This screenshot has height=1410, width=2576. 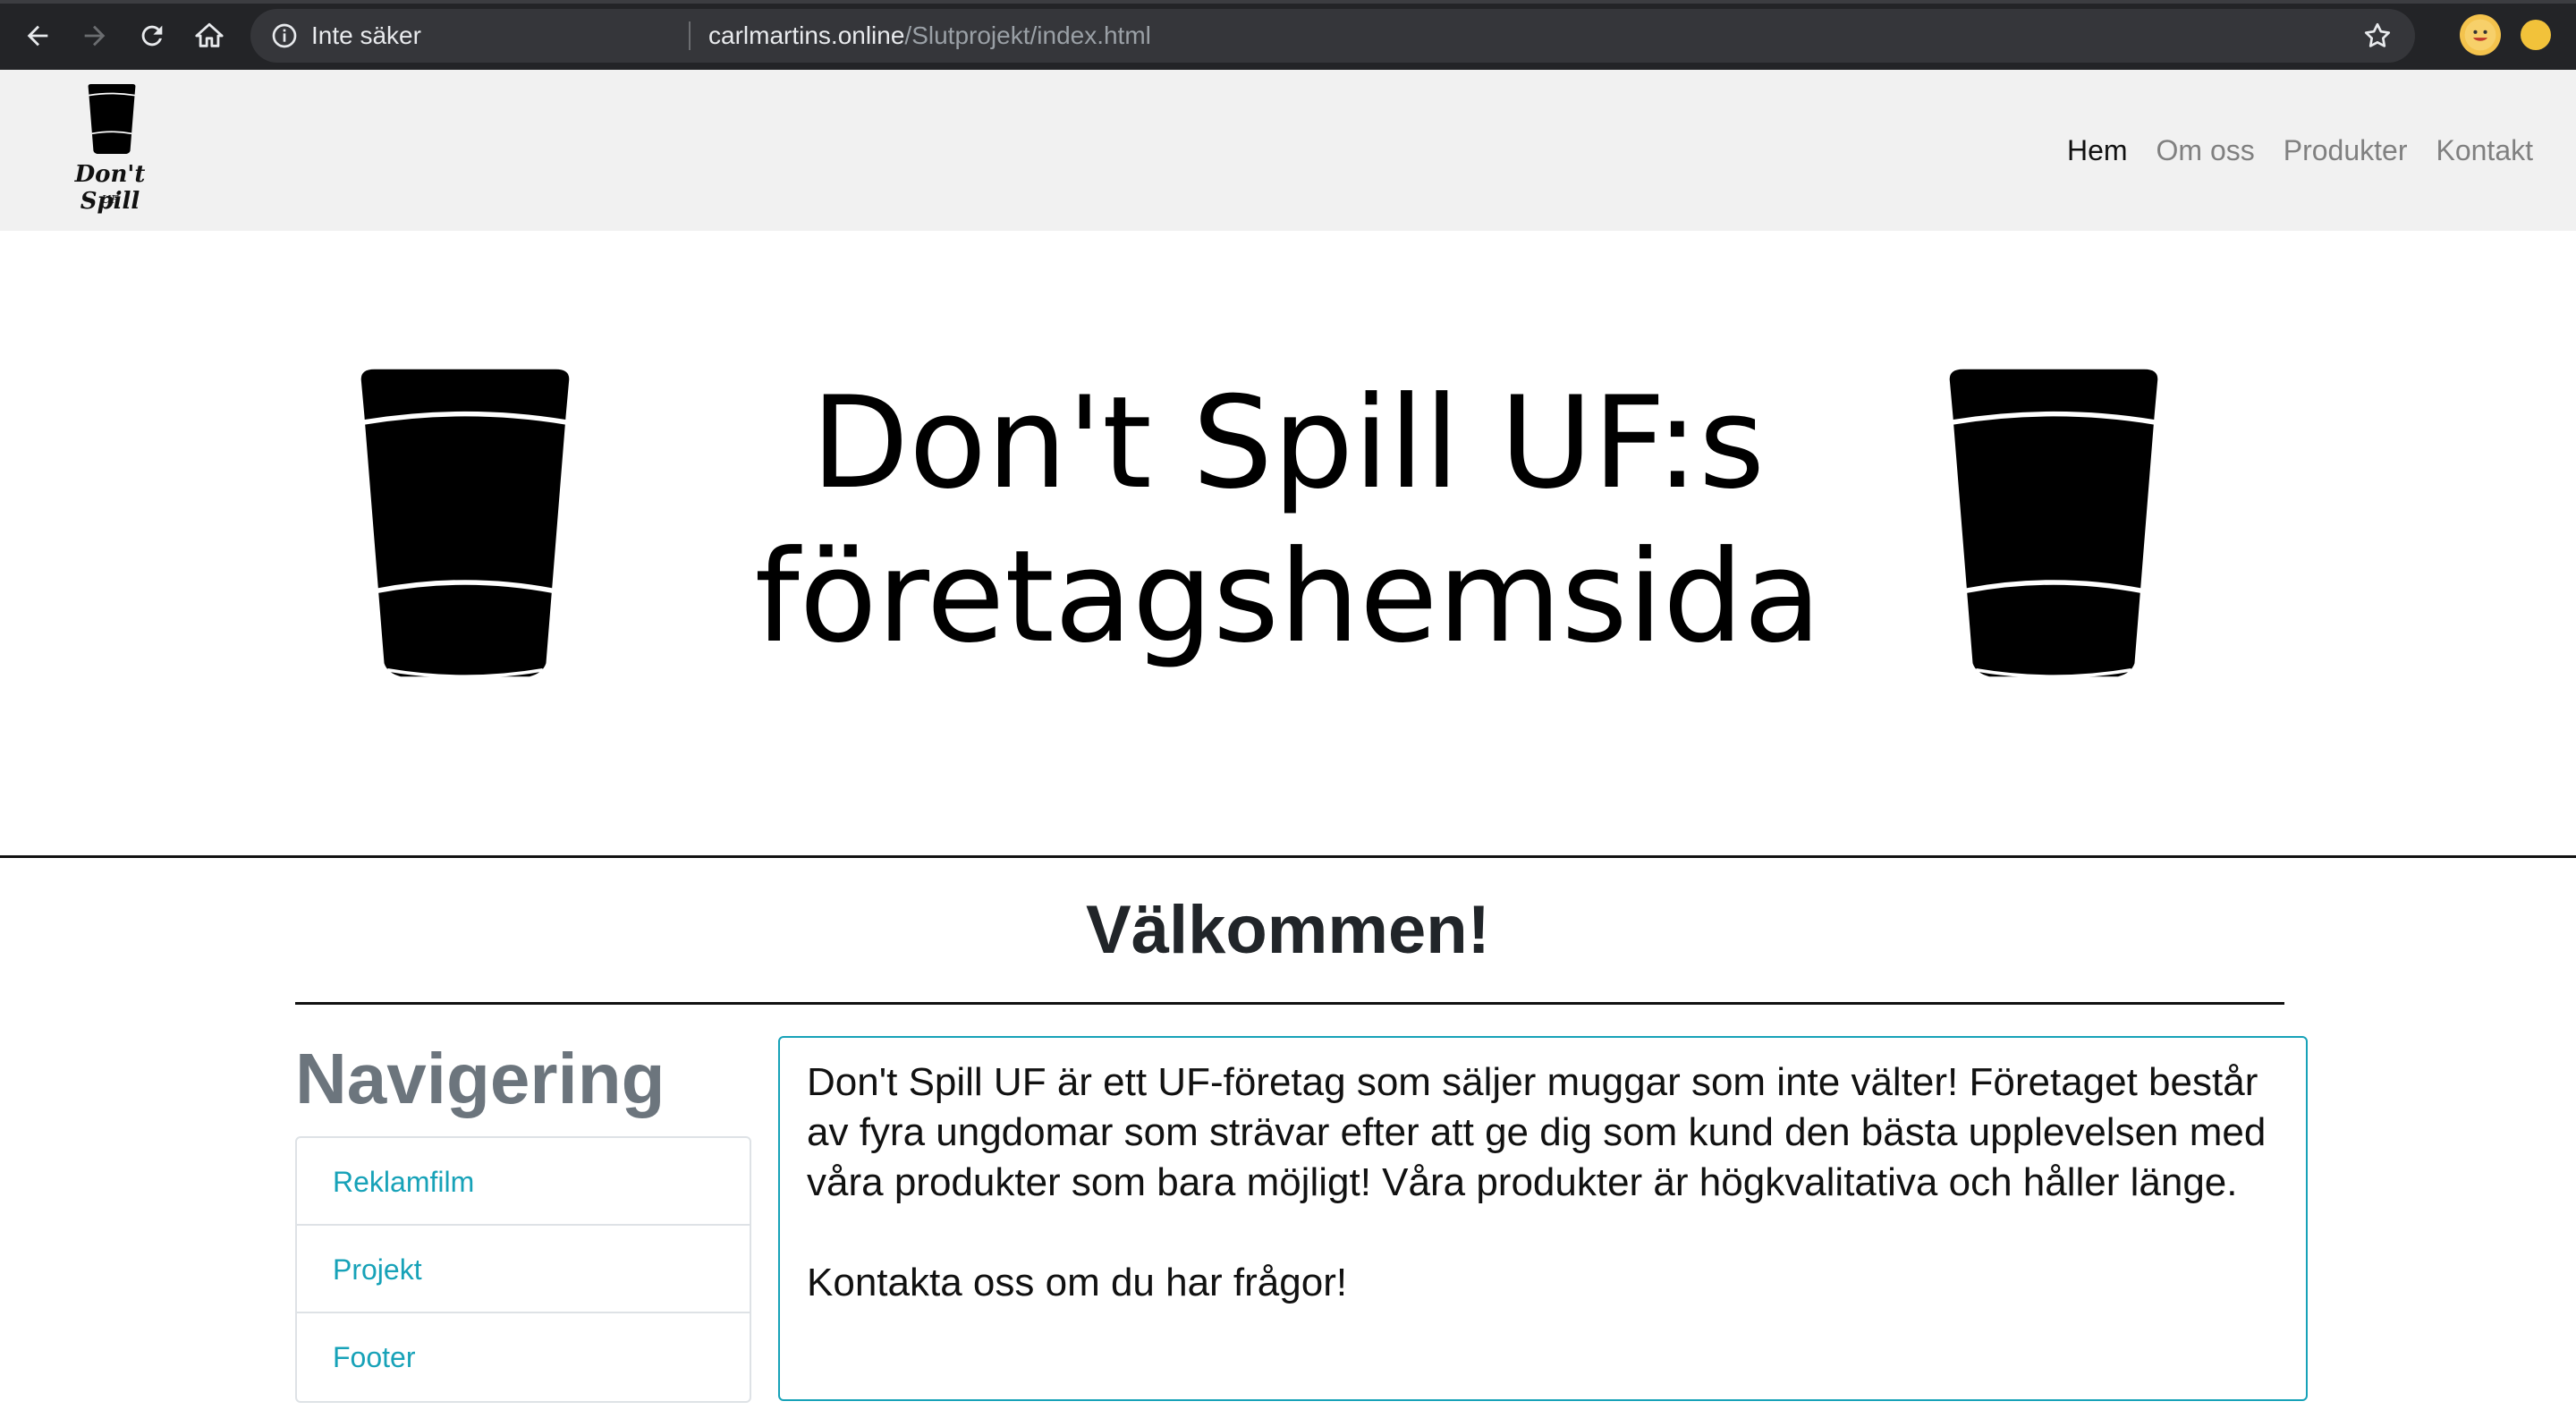 I want to click on nav-link-kontakt: Kontakt, so click(x=2484, y=151).